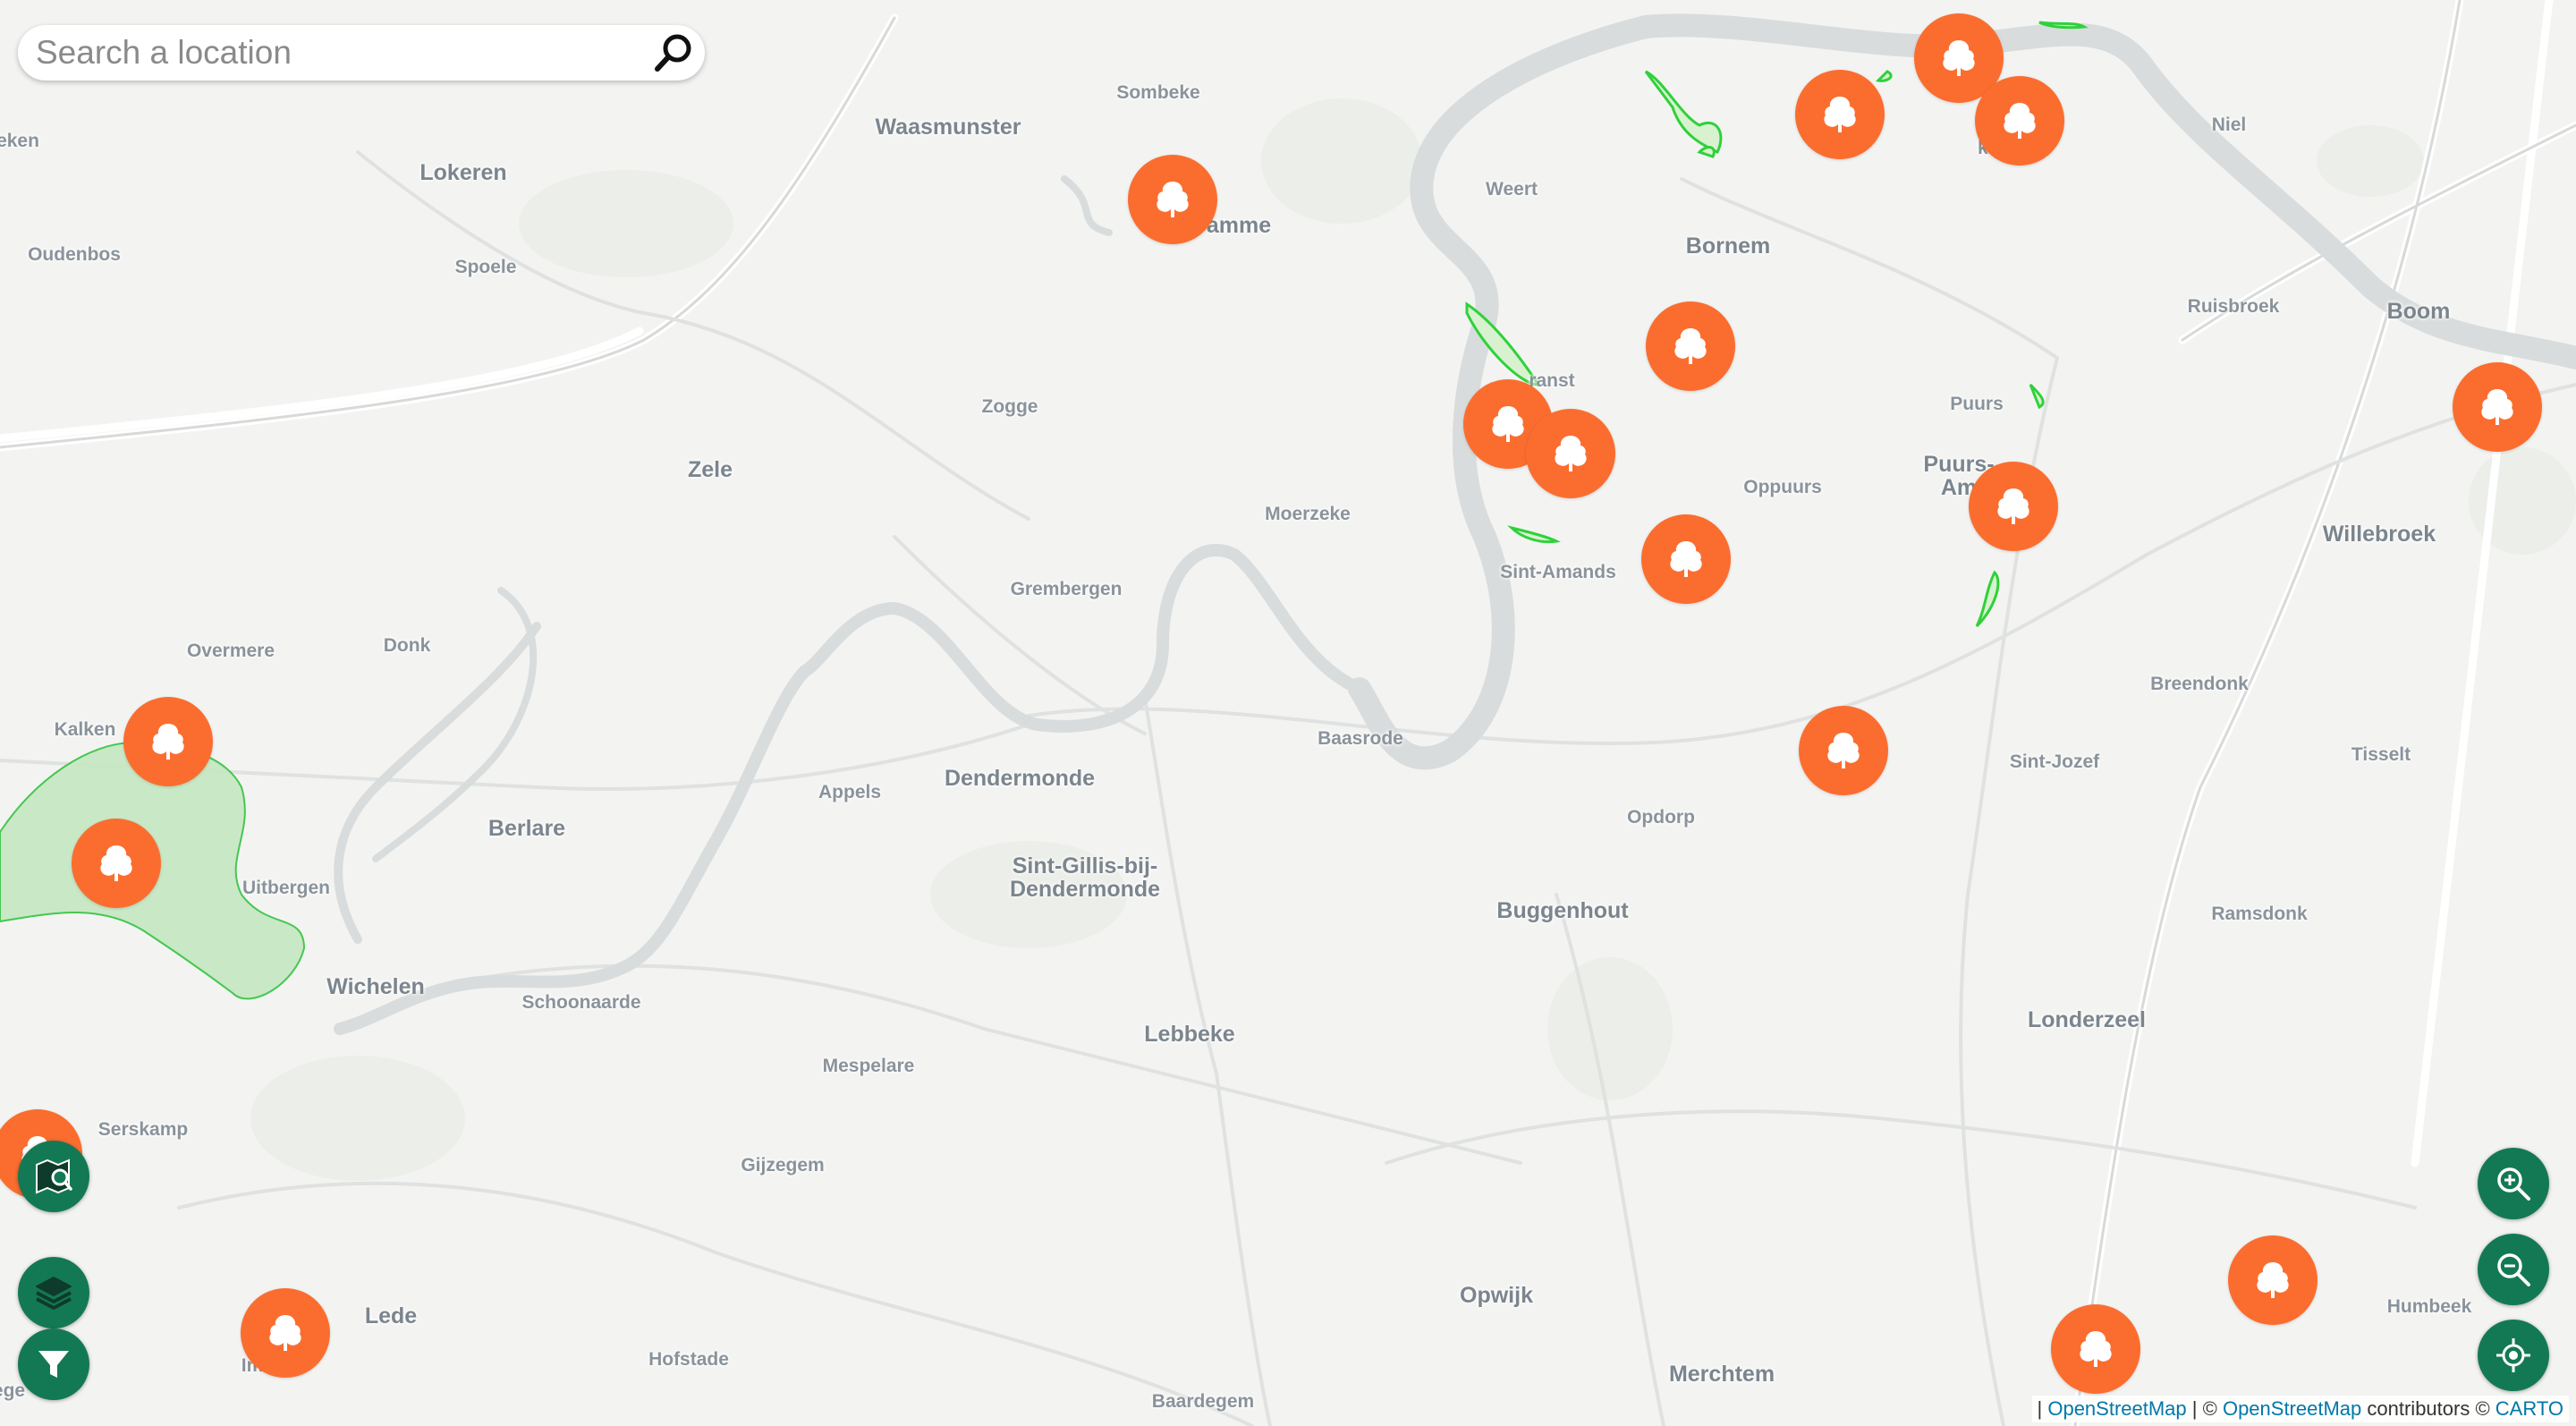 This screenshot has height=1426, width=2576. What do you see at coordinates (485, 267) in the screenshot?
I see `place-label: Spoele` at bounding box center [485, 267].